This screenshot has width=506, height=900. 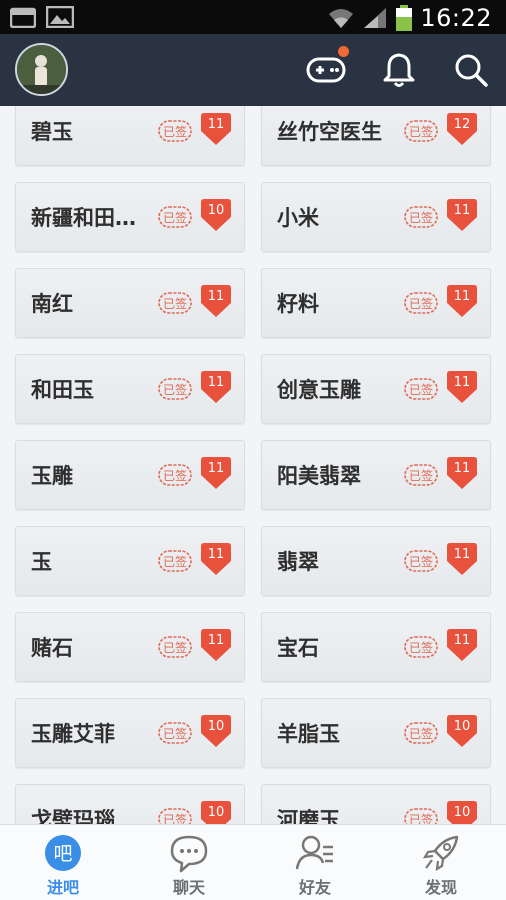 I want to click on forum-card: 戈壁玛瑙 已签 10, so click(x=130, y=804).